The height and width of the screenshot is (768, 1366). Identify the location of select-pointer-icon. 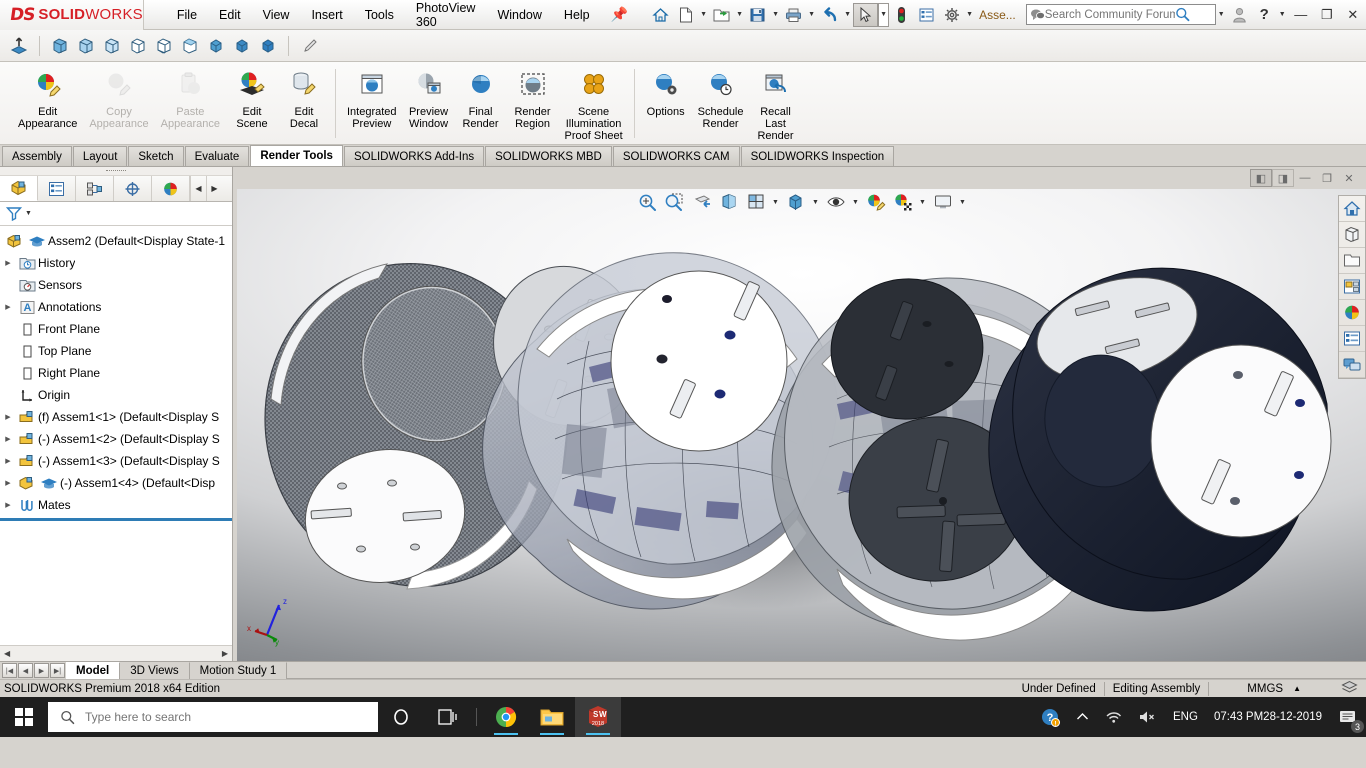
(866, 14).